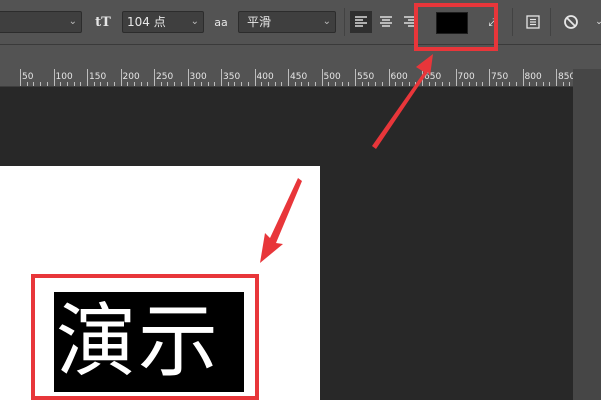 The height and width of the screenshot is (400, 601). Describe the element at coordinates (265, 77) in the screenshot. I see `ruler-label: 400` at that location.